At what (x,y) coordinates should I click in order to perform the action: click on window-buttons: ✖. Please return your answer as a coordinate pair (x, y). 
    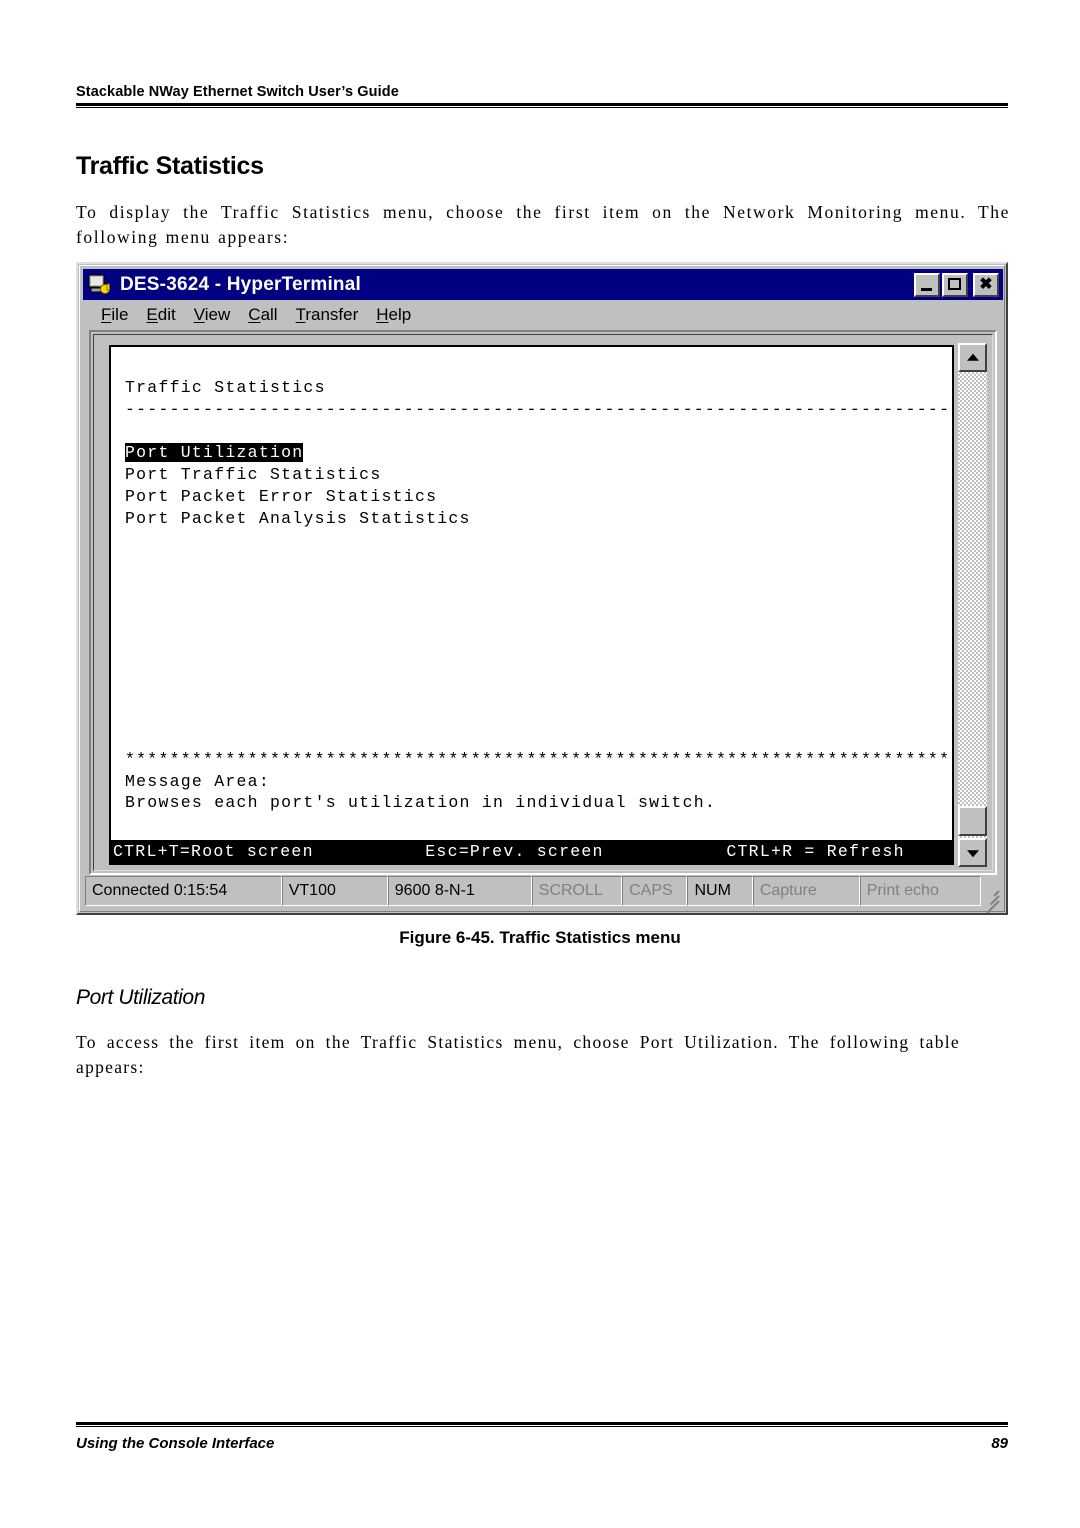
    Looking at the image, I should click on (956, 284).